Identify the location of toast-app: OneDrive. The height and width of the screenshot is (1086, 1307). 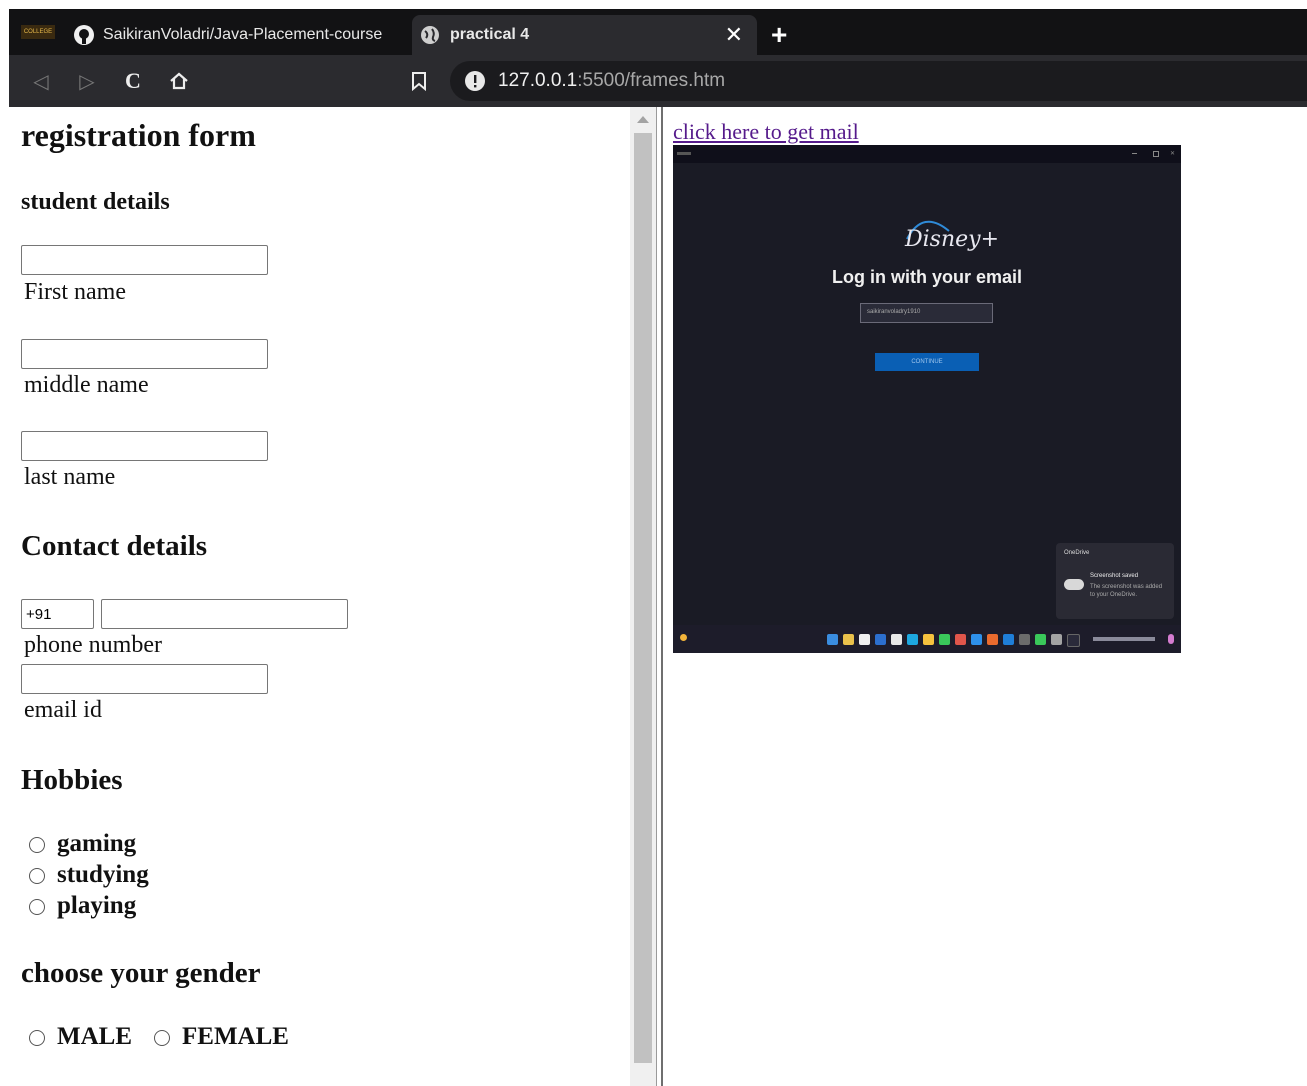
(1077, 553).